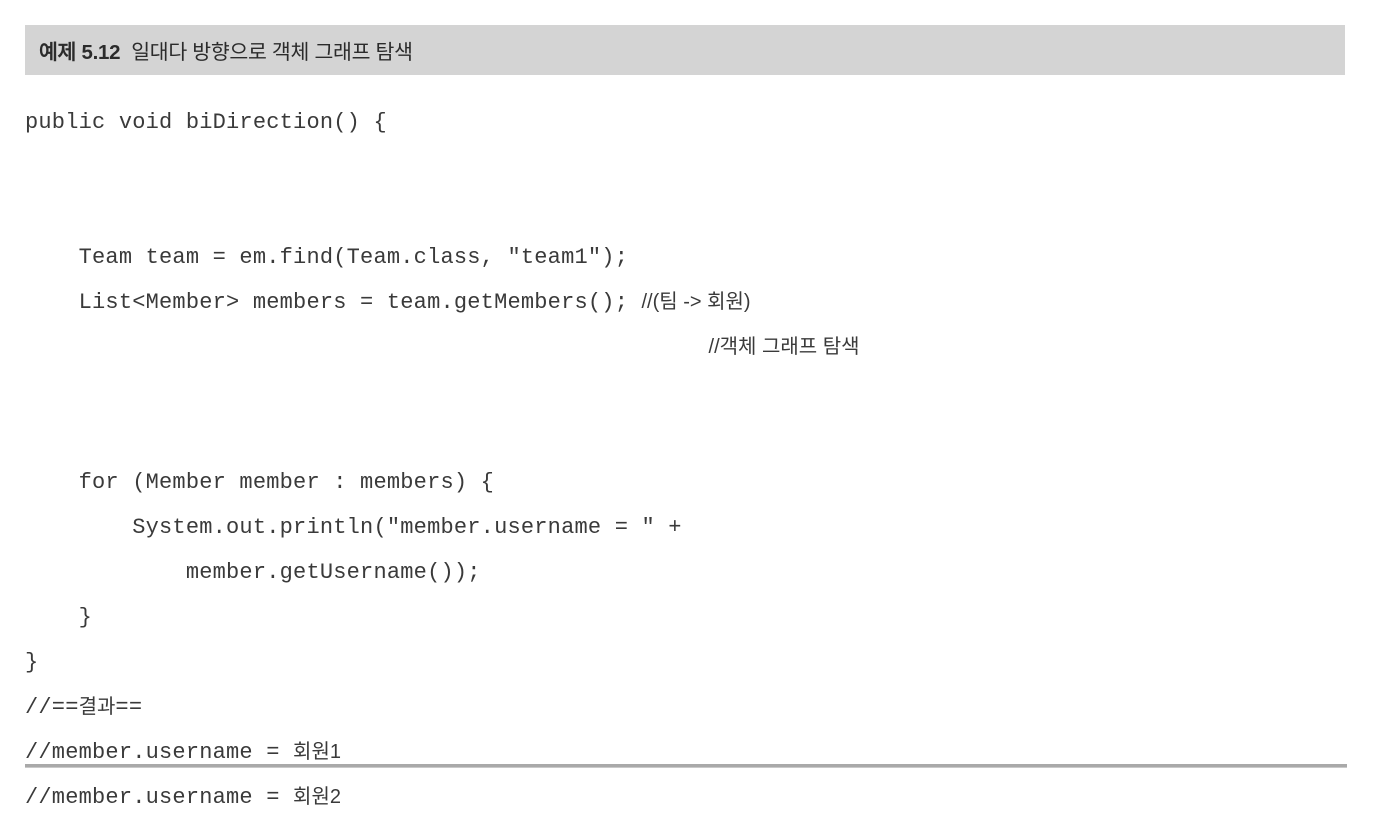  Describe the element at coordinates (260, 482) in the screenshot. I see `code-text: for (Member member : members) {` at that location.